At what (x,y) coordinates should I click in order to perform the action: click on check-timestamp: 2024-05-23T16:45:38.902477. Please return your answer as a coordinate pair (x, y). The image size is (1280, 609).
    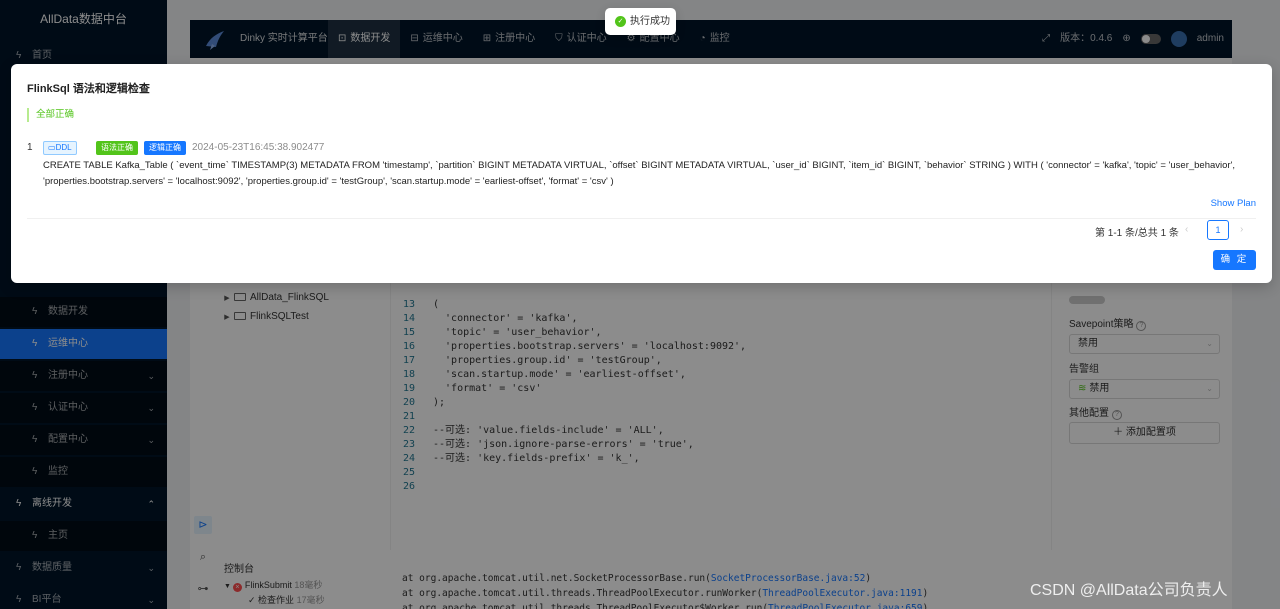
    Looking at the image, I should click on (258, 147).